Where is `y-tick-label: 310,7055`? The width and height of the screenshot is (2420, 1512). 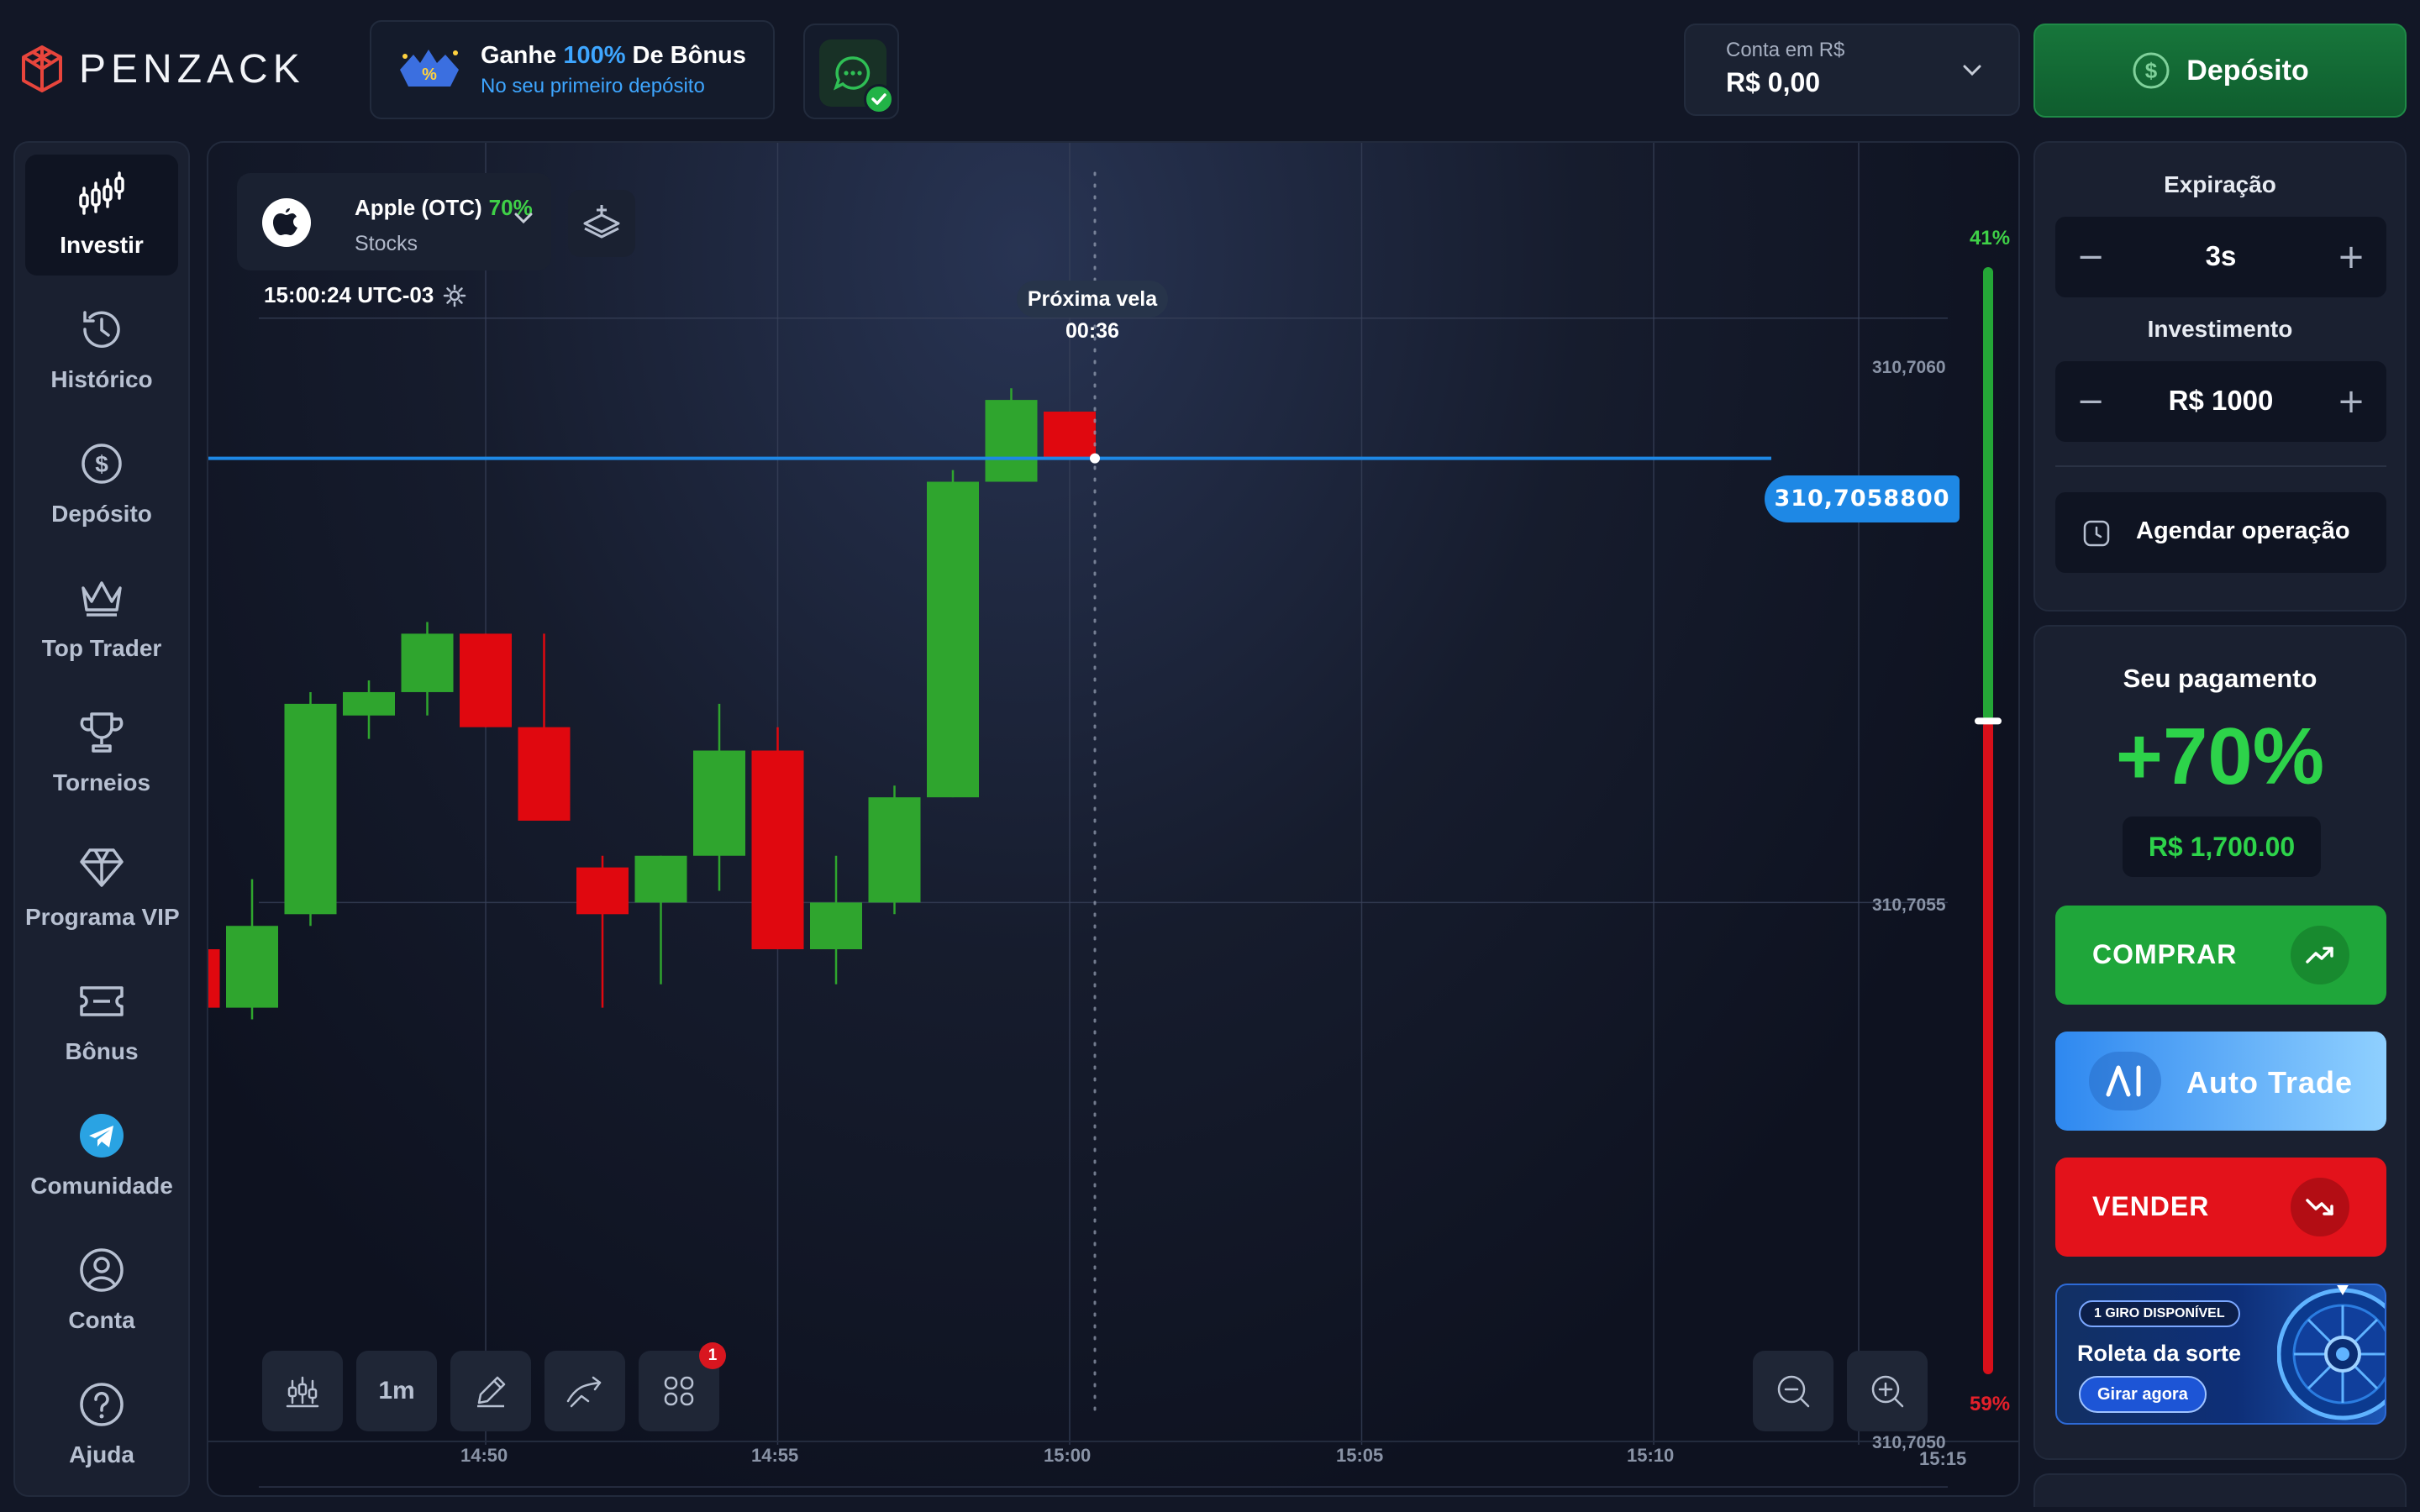 y-tick-label: 310,7055 is located at coordinates (1909, 905).